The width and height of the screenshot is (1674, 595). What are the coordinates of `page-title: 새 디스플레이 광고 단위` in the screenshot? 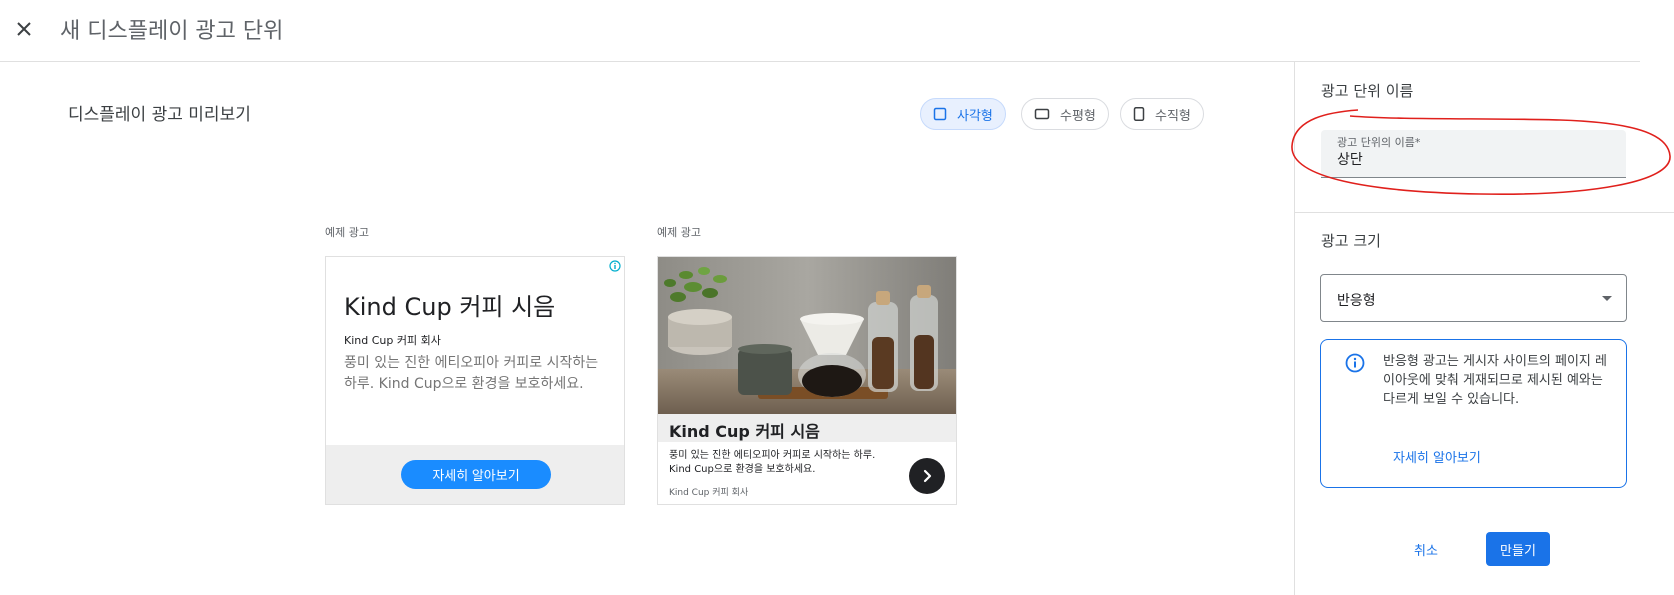 It's located at (172, 31).